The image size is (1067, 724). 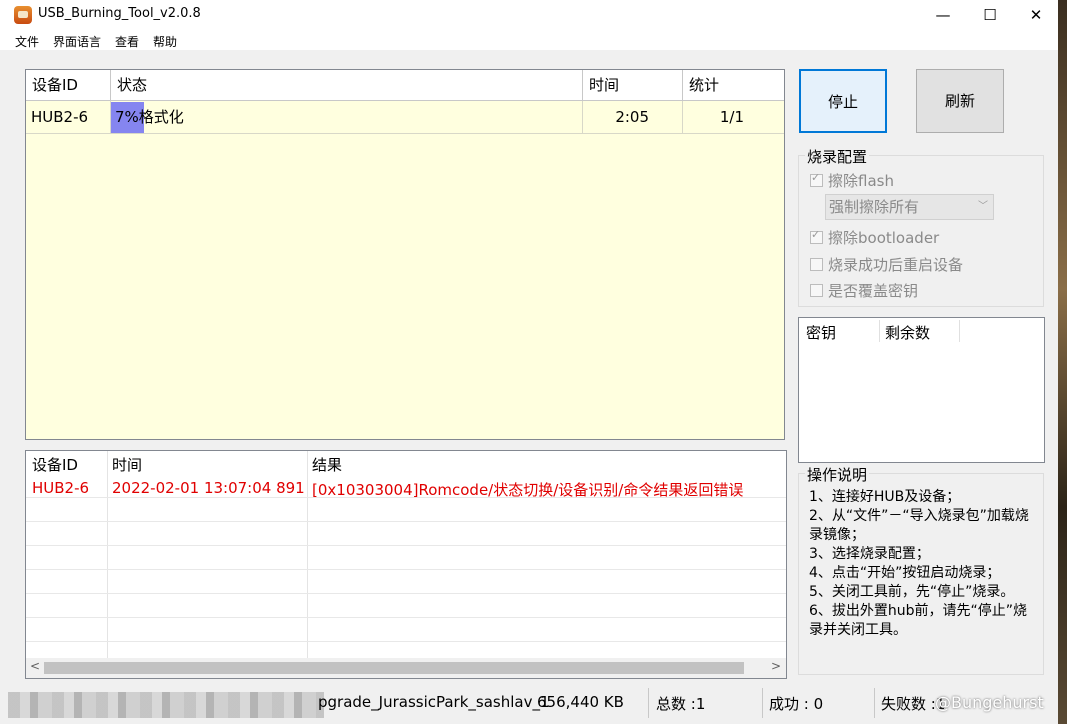 I want to click on log-header-result: 结果, so click(x=327, y=464).